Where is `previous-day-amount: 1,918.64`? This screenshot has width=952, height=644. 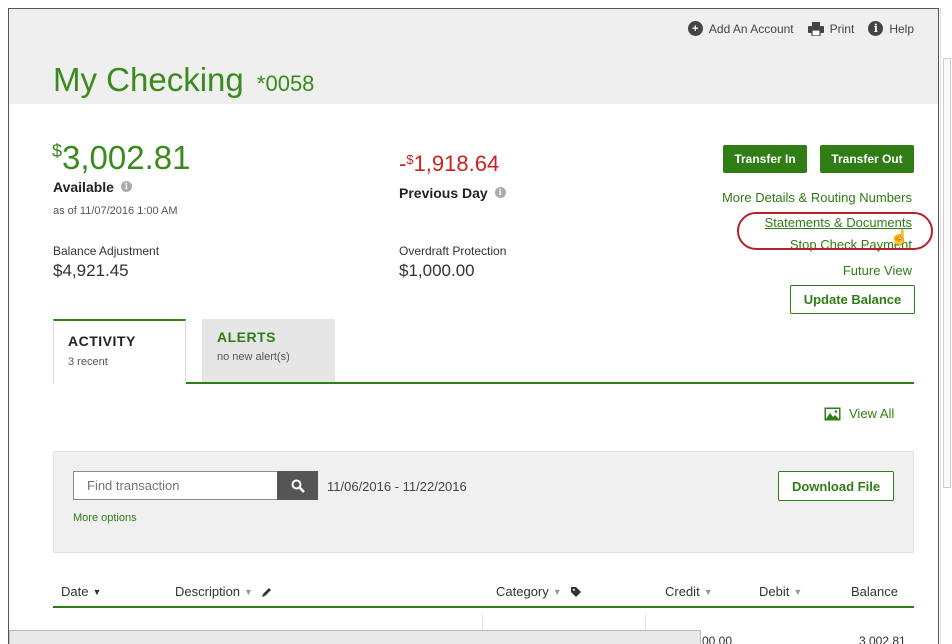
previous-day-amount: 1,918.64 is located at coordinates (456, 163).